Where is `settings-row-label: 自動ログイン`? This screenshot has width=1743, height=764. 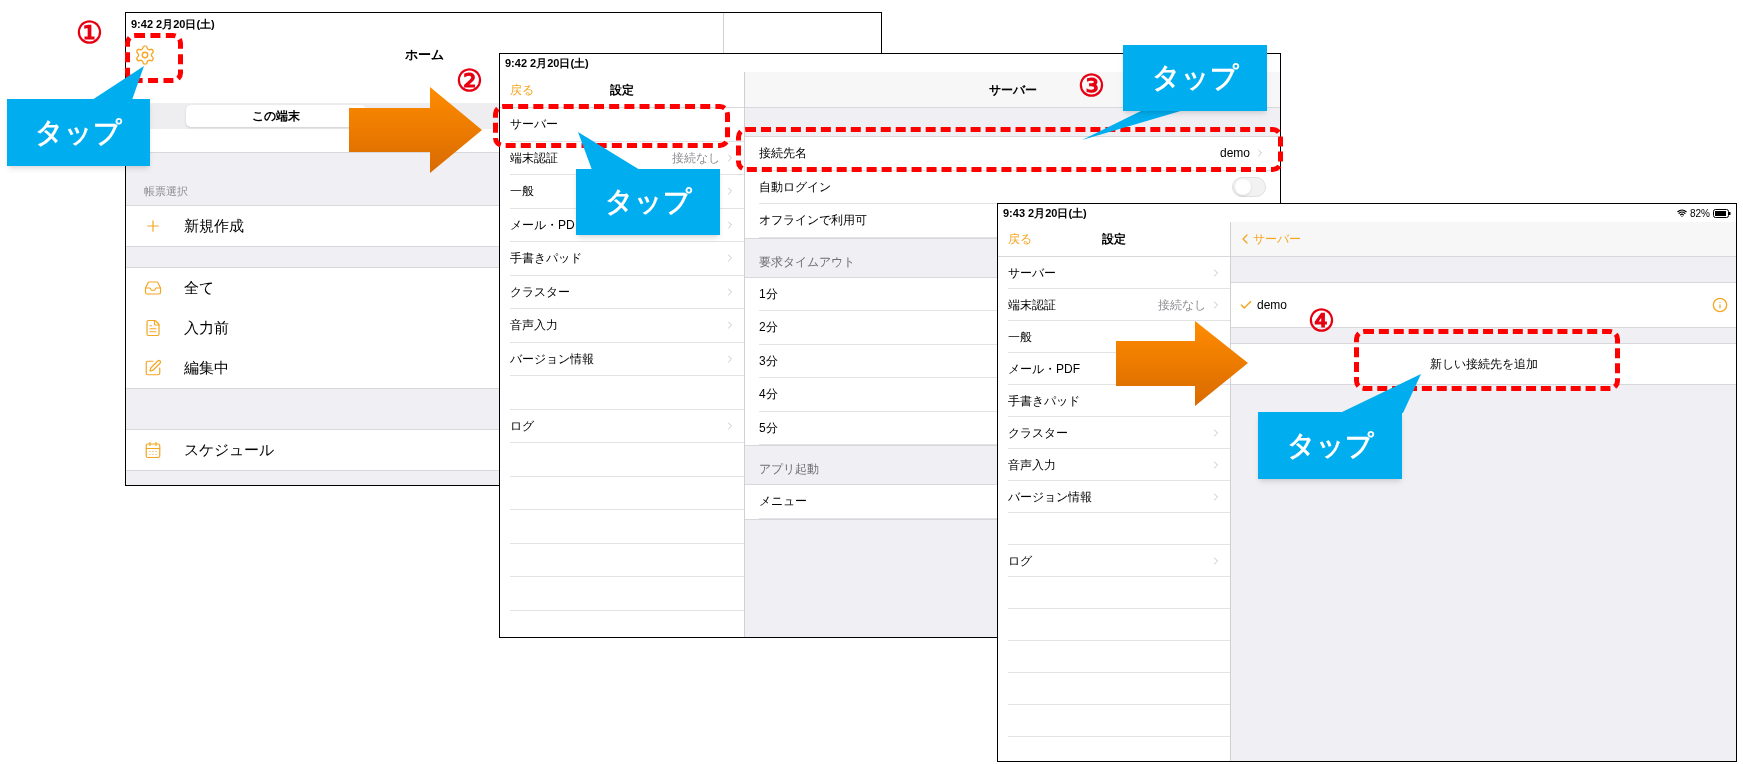
settings-row-label: 自動ログイン is located at coordinates (795, 186).